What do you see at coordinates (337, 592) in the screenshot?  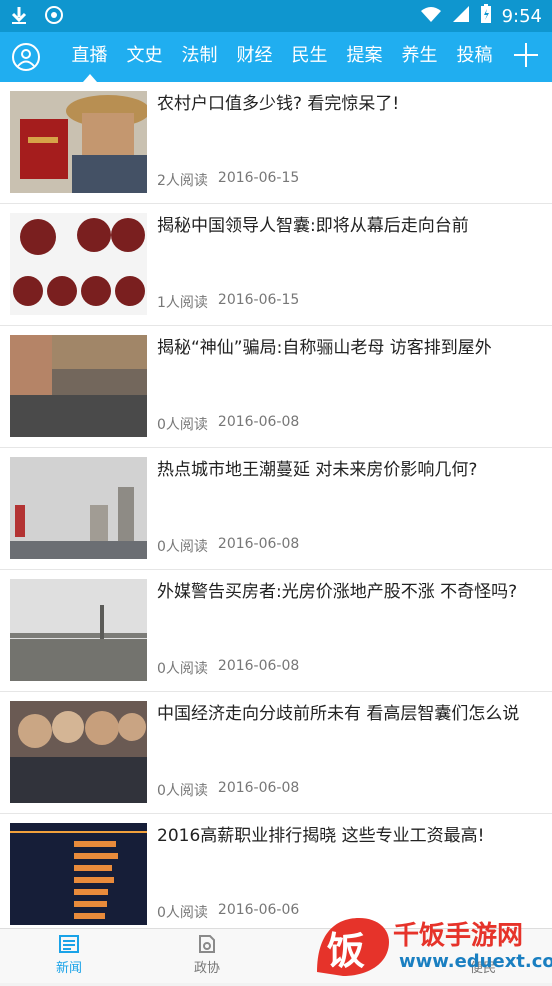 I see `article-title: 外媒警告买房者:光房价涨地产股不涨 不奇怪吗?` at bounding box center [337, 592].